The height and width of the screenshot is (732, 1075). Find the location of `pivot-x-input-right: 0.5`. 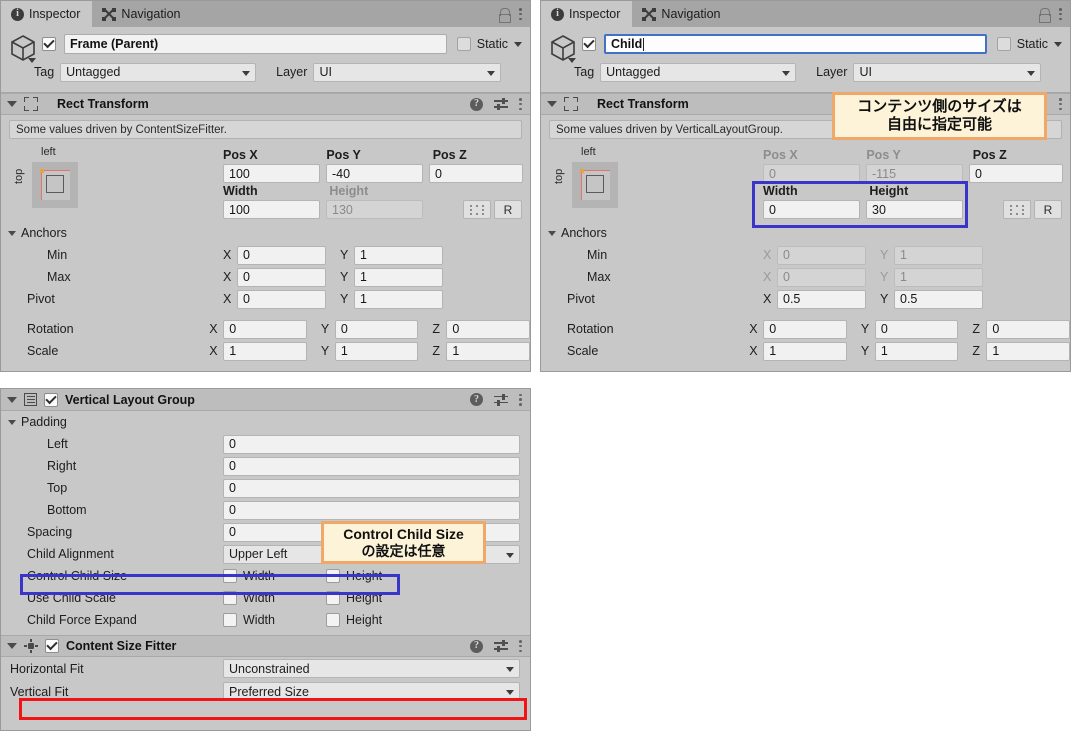

pivot-x-input-right: 0.5 is located at coordinates (821, 299).